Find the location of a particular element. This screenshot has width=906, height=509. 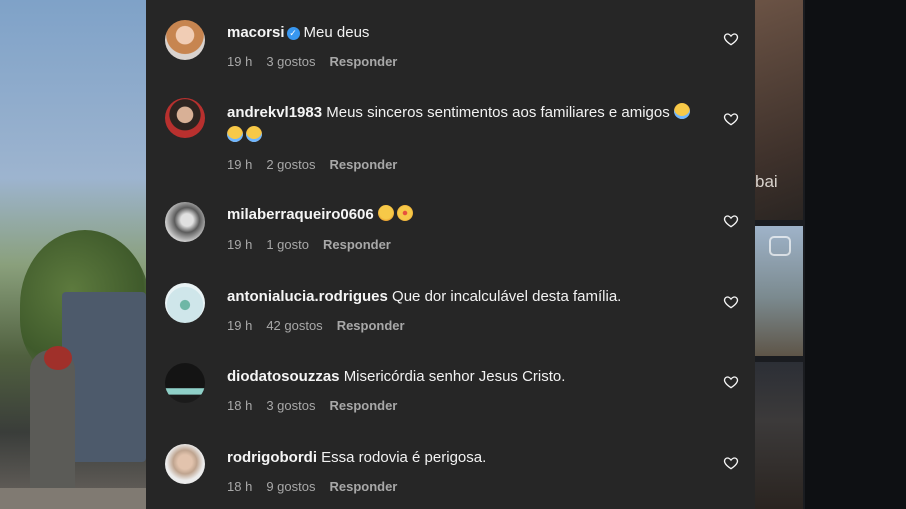

comment-text: Misericórdia senhor Jesus Cristo. is located at coordinates (454, 376).